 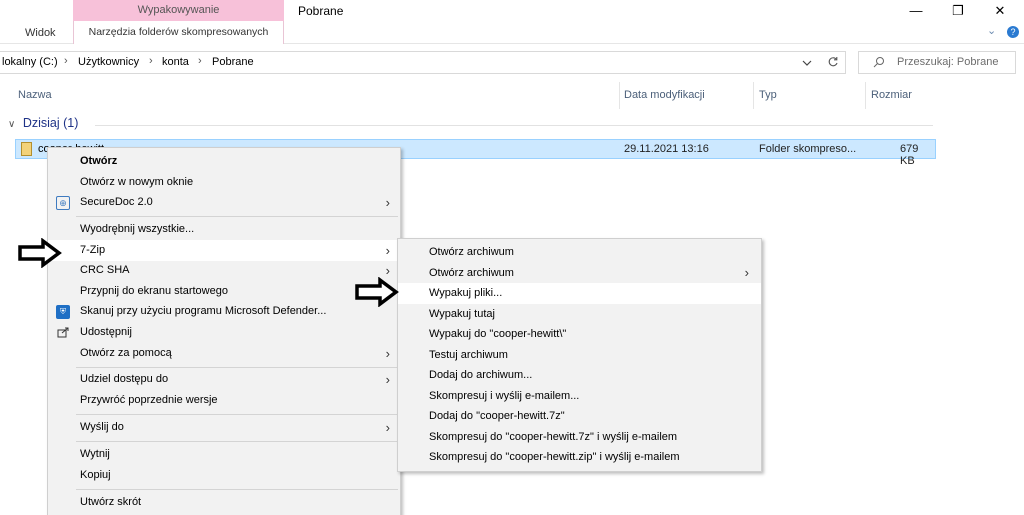 I want to click on refresh-icon, so click(x=833, y=62).